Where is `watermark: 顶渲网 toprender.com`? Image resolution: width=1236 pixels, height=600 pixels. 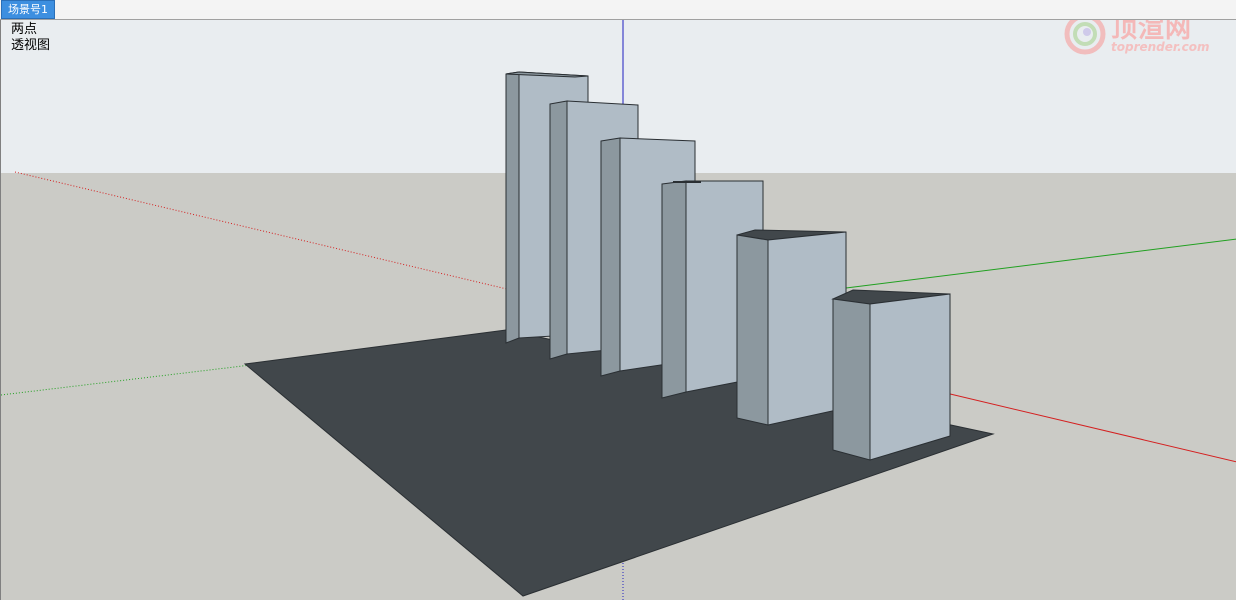 watermark: 顶渲网 toprender.com is located at coordinates (1146, 39).